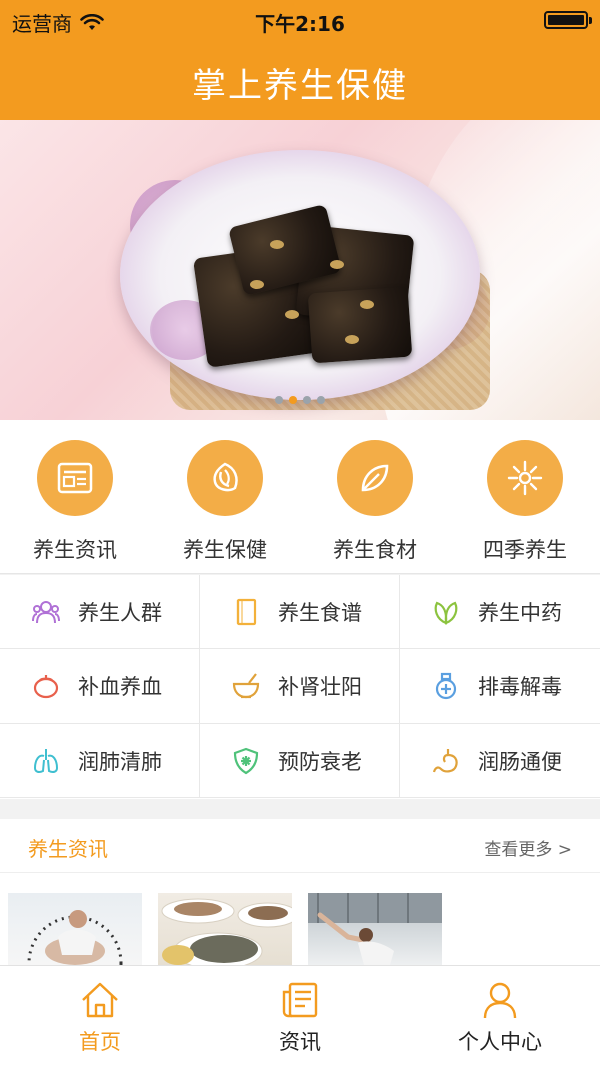 The image size is (600, 1065). I want to click on category-seasons: 四季养生, so click(525, 496).